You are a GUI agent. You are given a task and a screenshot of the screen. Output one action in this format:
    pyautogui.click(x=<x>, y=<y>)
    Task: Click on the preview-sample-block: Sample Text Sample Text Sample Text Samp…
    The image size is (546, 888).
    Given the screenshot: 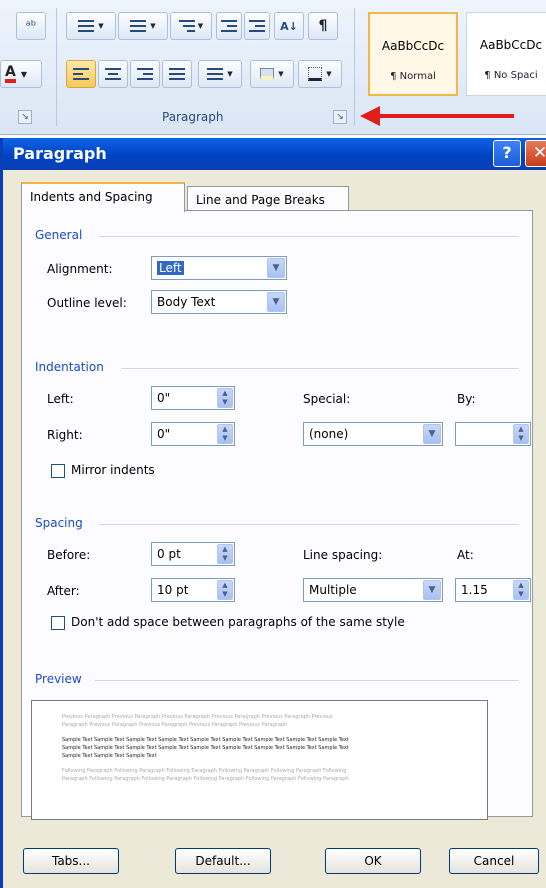 What is the action you would take?
    pyautogui.click(x=262, y=748)
    